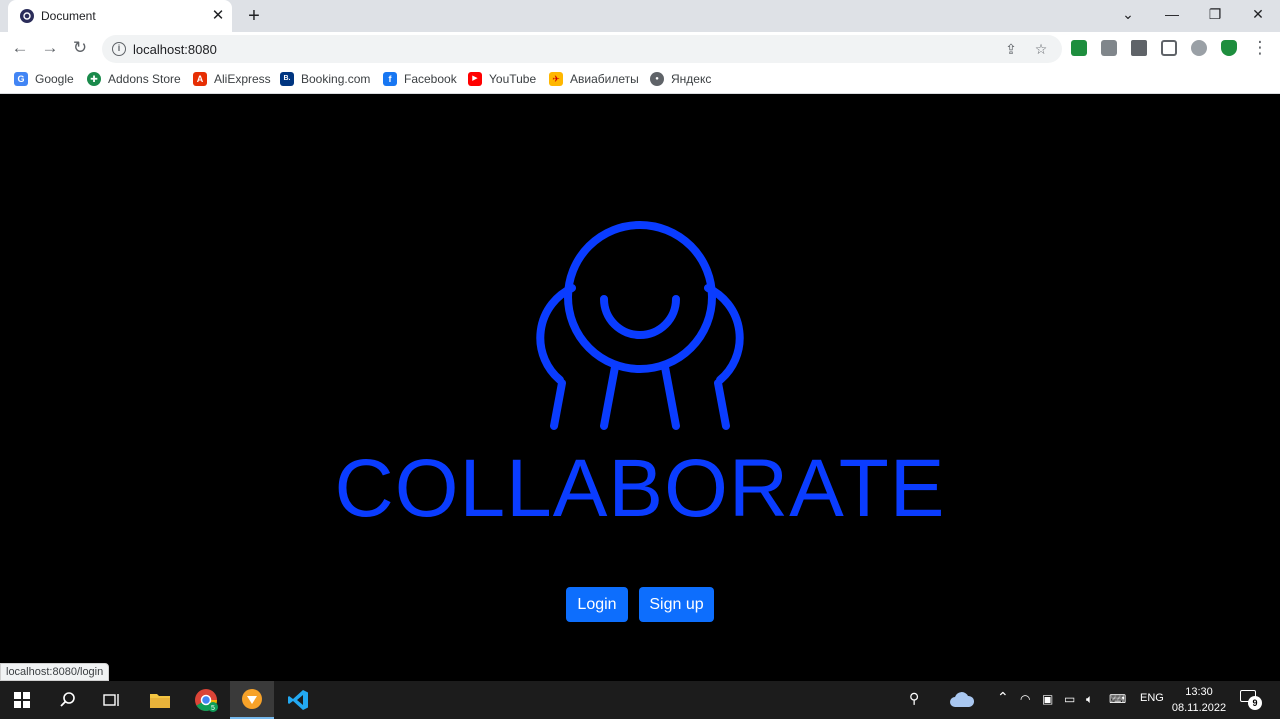  What do you see at coordinates (1260, 48) in the screenshot?
I see `menu-kebab-icon: ⋮` at bounding box center [1260, 48].